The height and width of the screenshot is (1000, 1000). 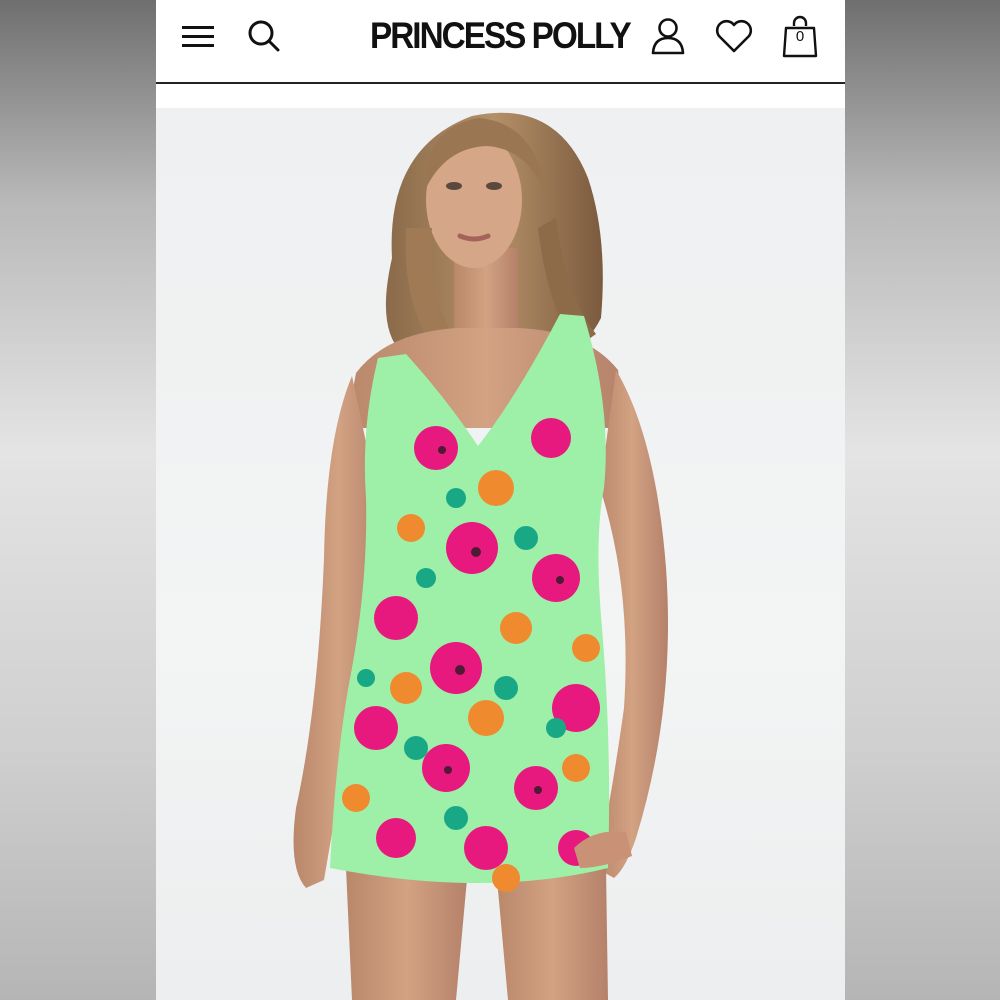 I want to click on bag-button: 0, so click(x=800, y=36).